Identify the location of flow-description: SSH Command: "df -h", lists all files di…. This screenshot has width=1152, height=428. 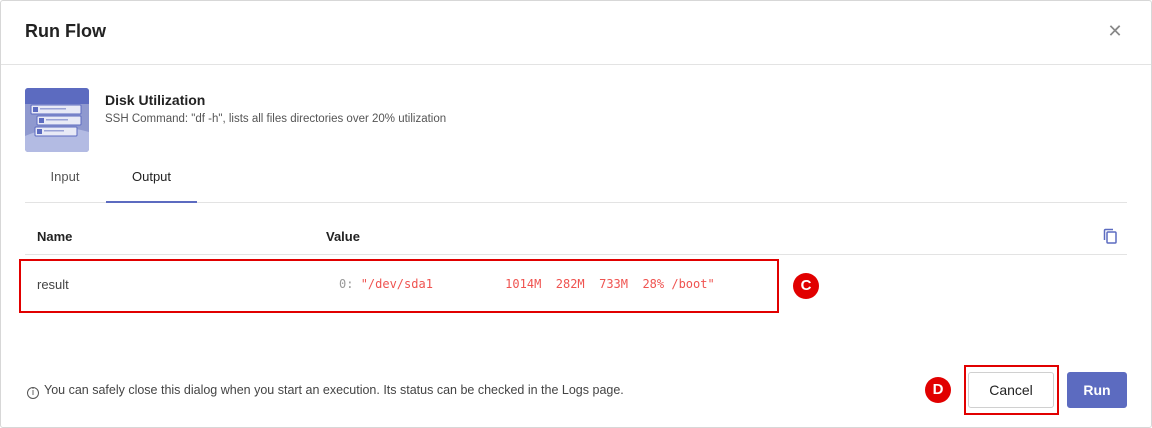
(276, 119).